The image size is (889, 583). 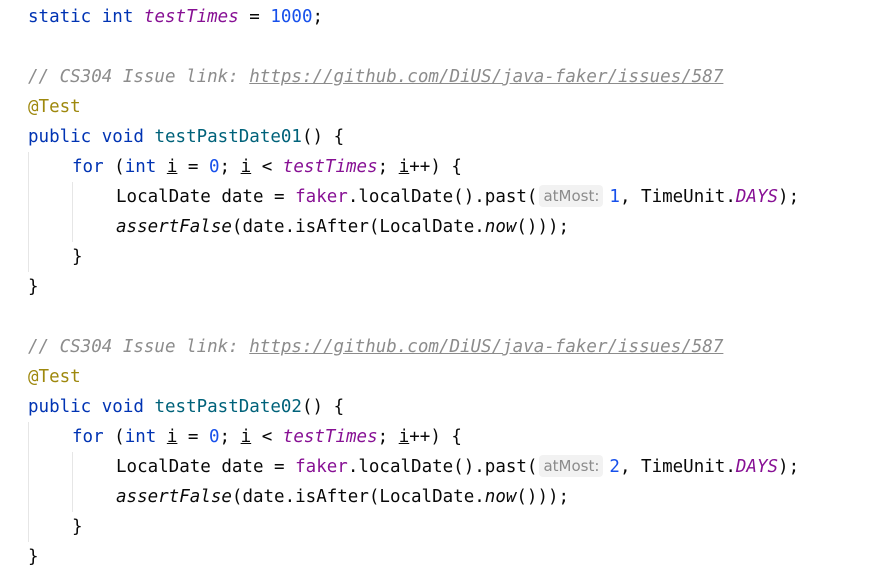 I want to click on code-line-method-signature: public void testPastDate01() {, so click(x=186, y=137).